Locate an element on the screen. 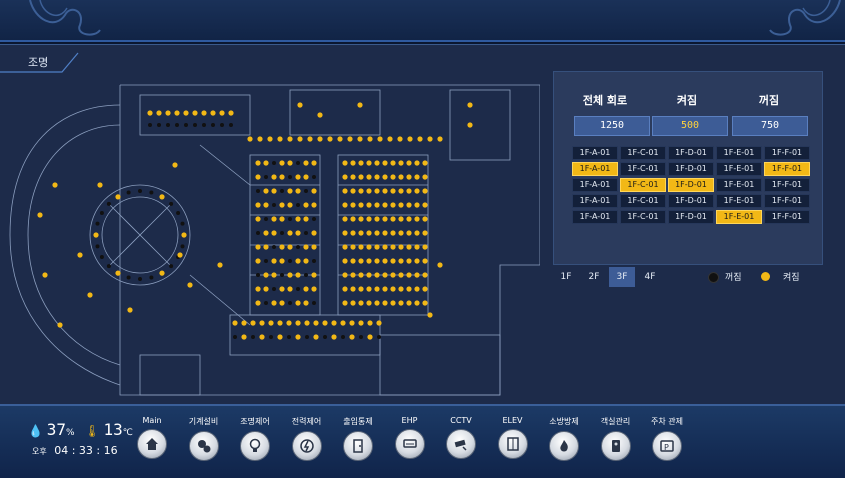 The image size is (845, 478). room-key-button is located at coordinates (615, 446).